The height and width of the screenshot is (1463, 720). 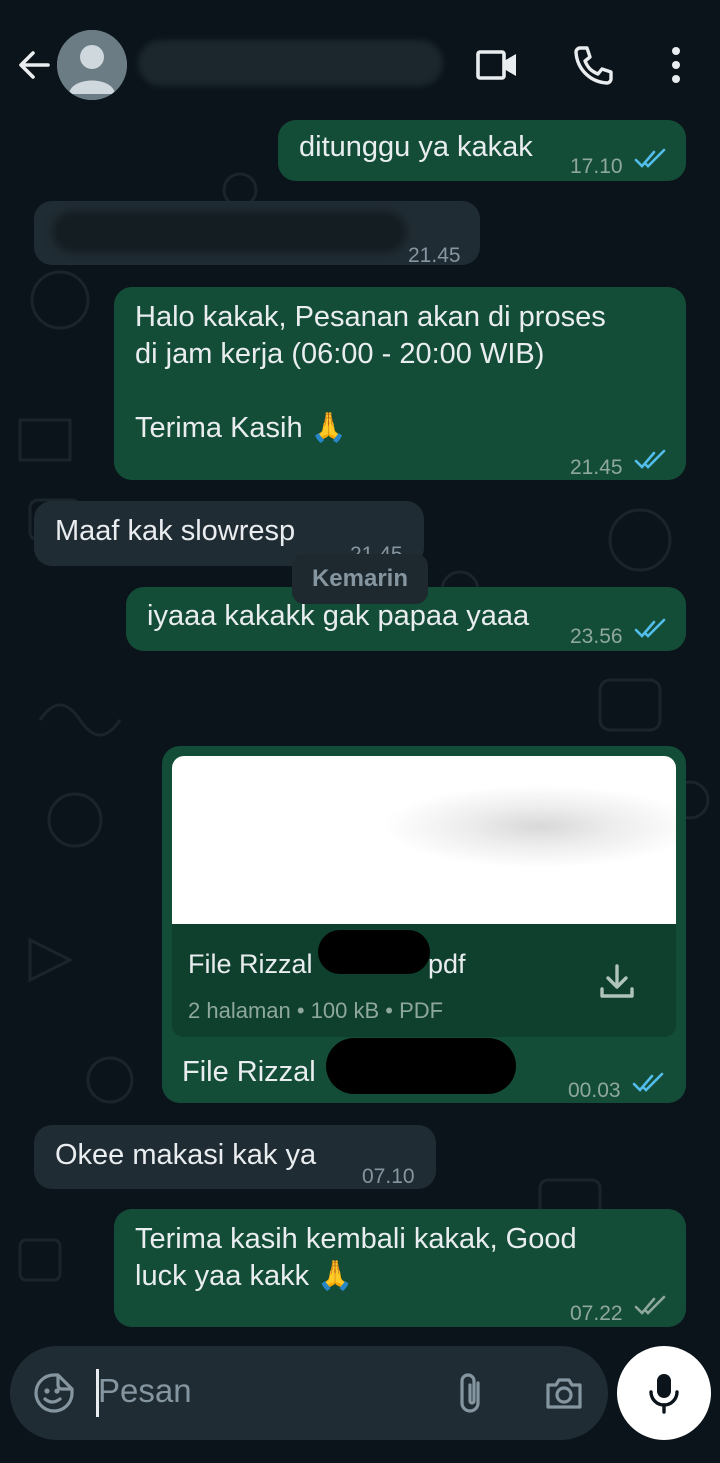 I want to click on message-text: Okee makasi kak ya, so click(x=186, y=1155).